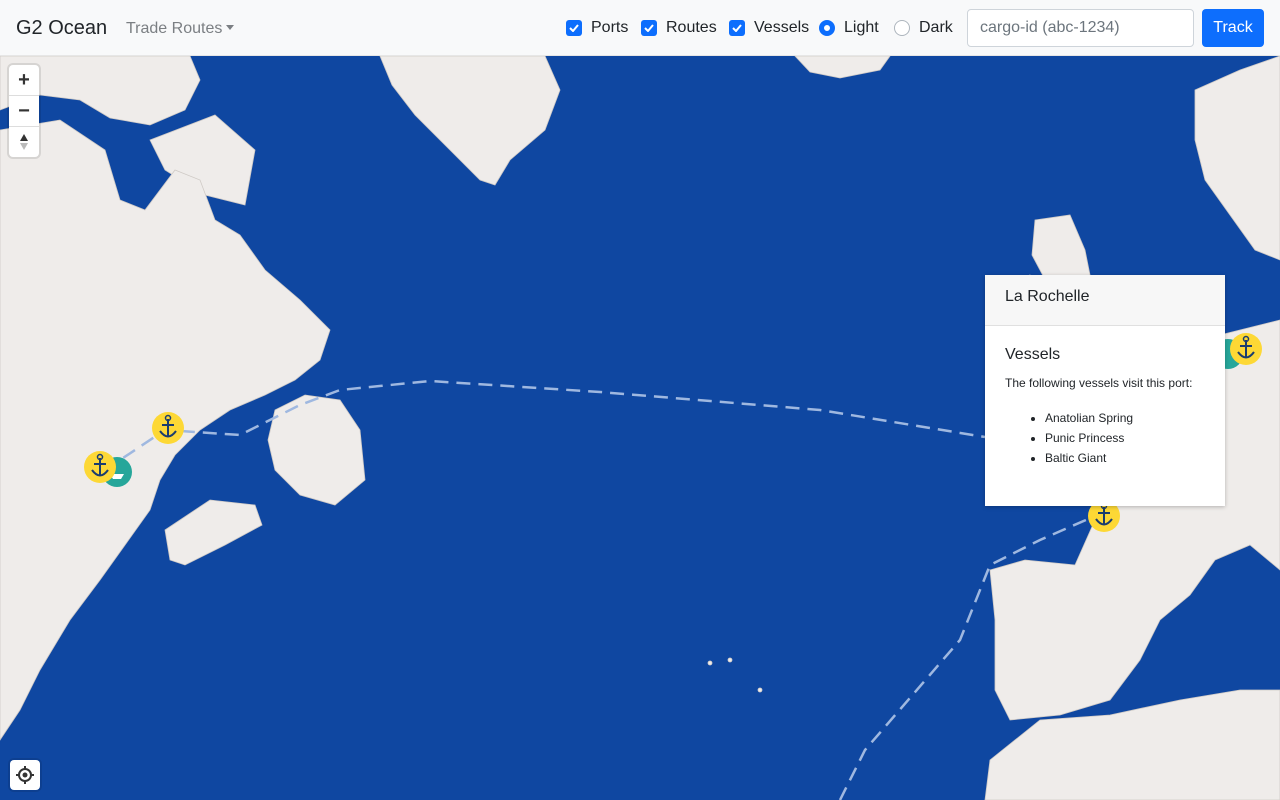 The height and width of the screenshot is (800, 1280). What do you see at coordinates (470, 121) in the screenshot?
I see `greenland` at bounding box center [470, 121].